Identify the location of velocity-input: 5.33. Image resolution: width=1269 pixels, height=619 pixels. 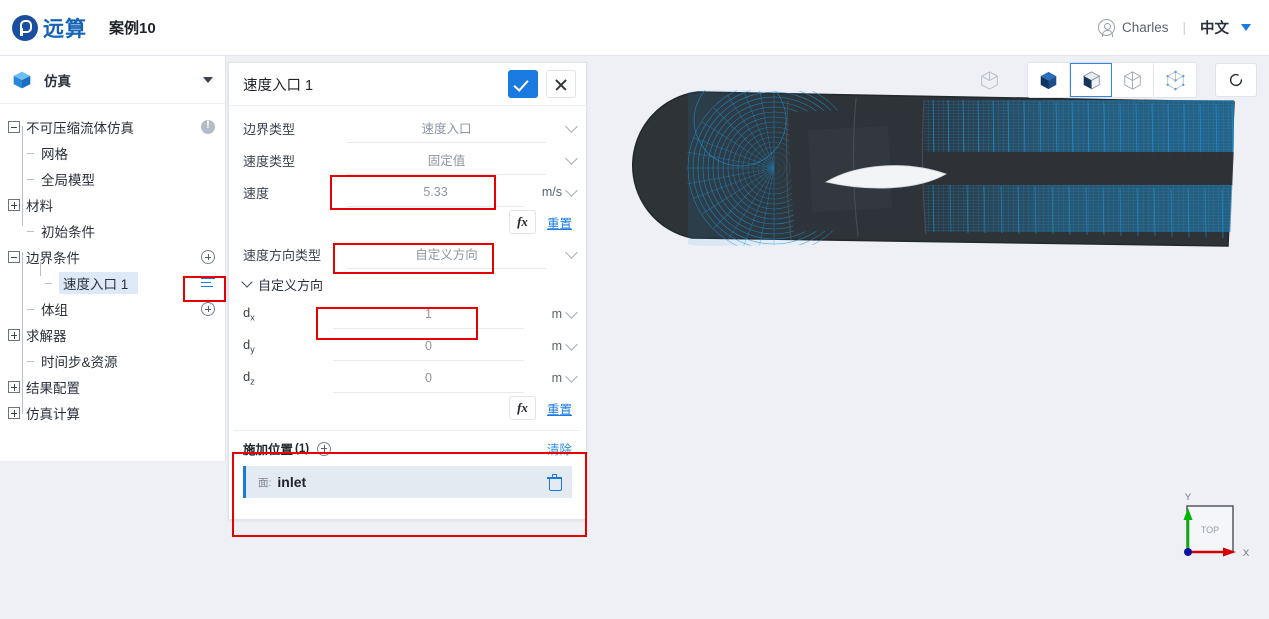
(435, 192).